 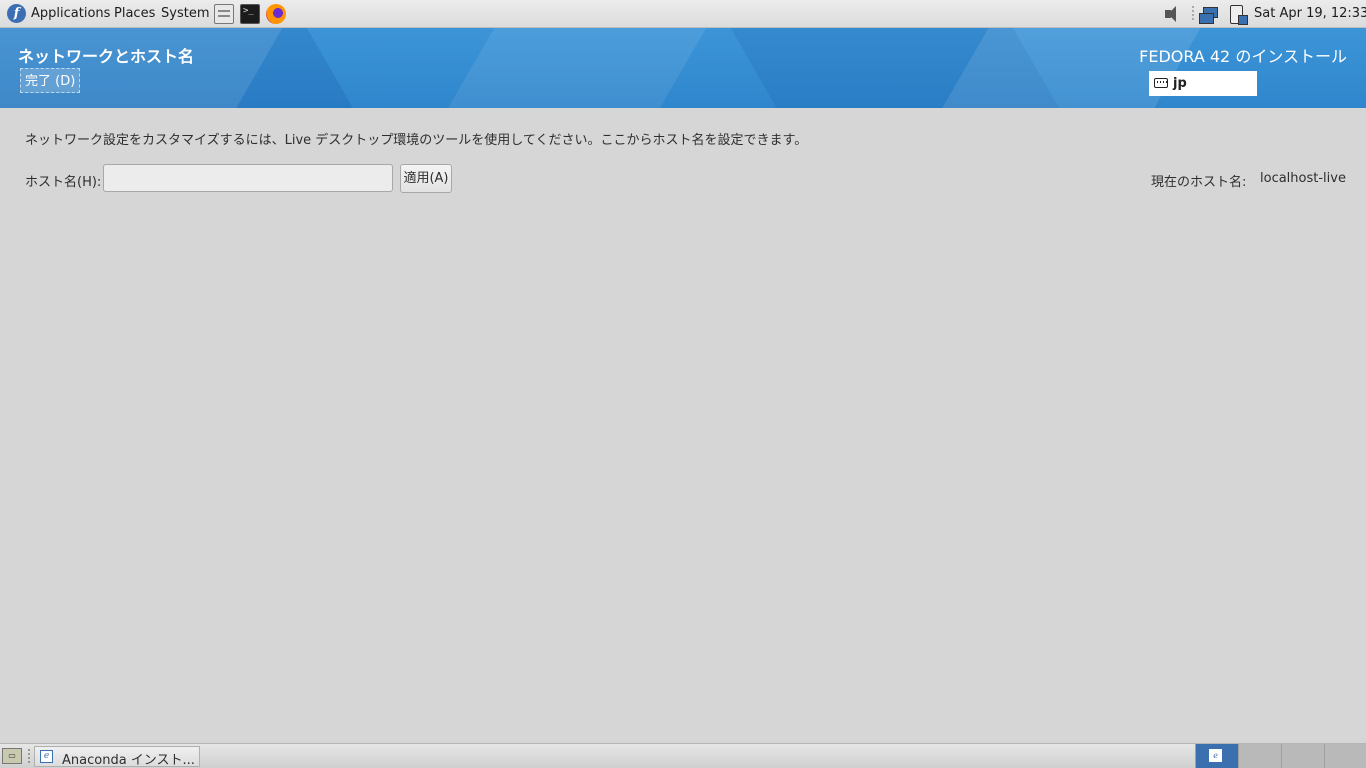 What do you see at coordinates (185, 13) in the screenshot?
I see `system-menu: System` at bounding box center [185, 13].